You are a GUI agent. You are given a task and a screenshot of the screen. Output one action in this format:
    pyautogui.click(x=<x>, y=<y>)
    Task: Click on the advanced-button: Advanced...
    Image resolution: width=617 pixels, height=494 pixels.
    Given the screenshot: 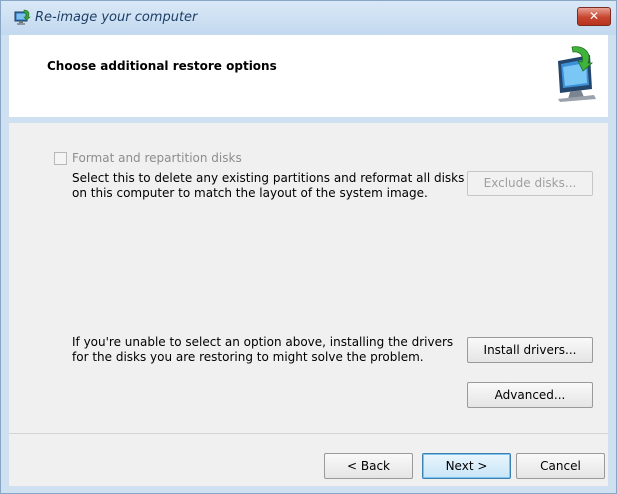 What is the action you would take?
    pyautogui.click(x=530, y=395)
    